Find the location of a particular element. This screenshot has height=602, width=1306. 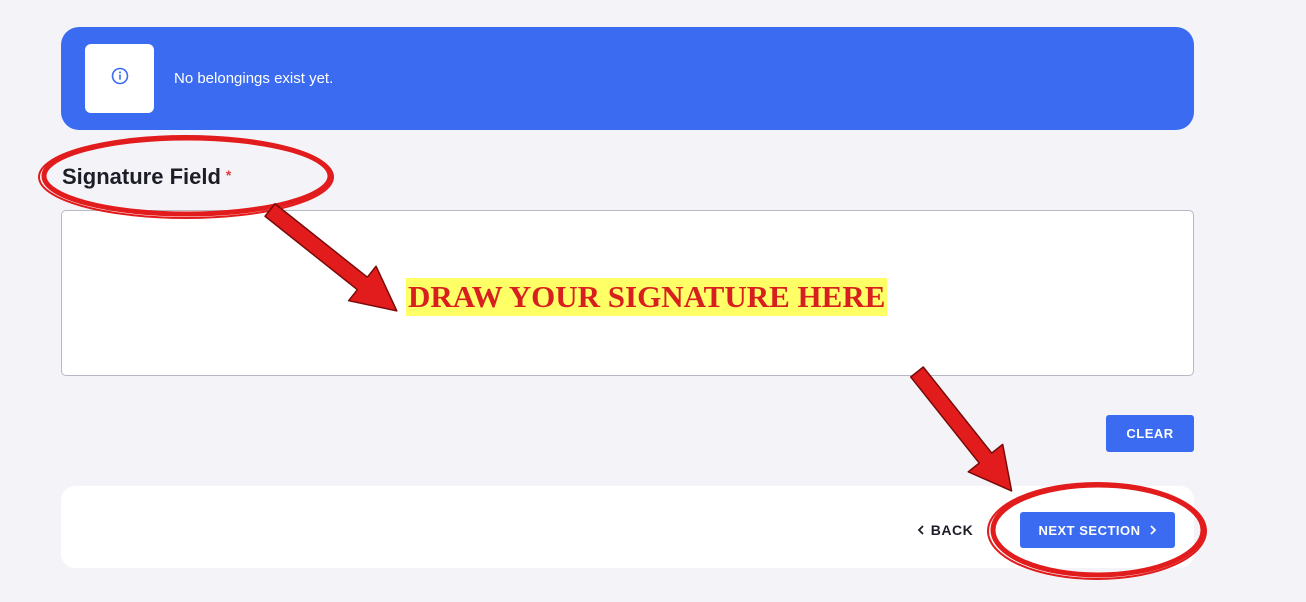

back-button: BACK is located at coordinates (945, 530).